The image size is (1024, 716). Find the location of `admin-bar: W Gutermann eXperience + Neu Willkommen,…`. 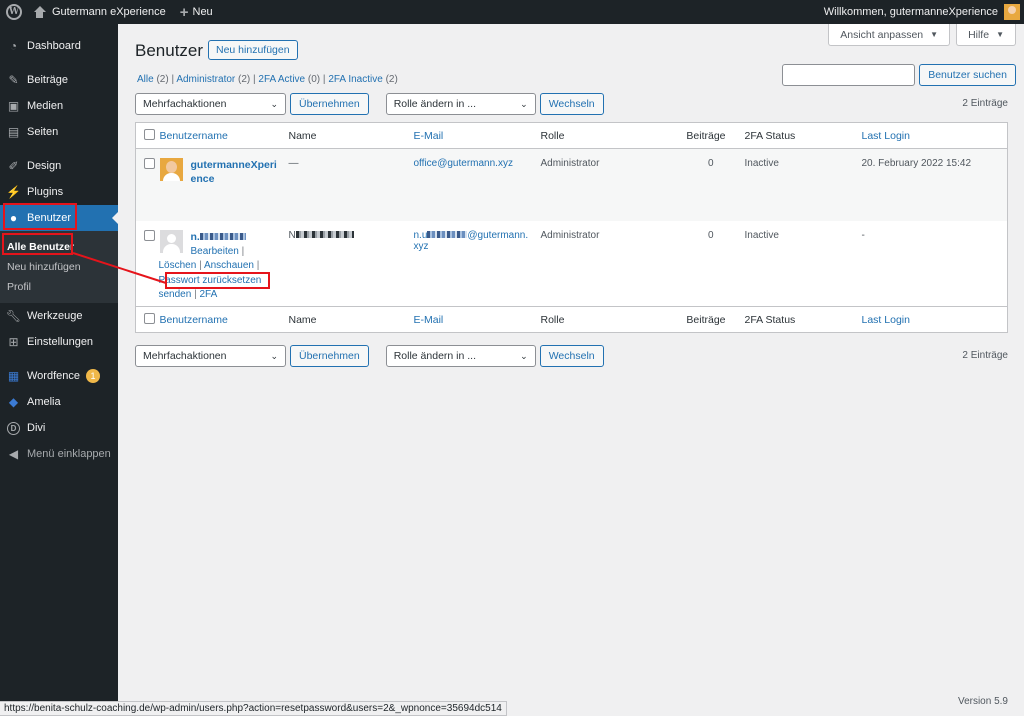

admin-bar: W Gutermann eXperience + Neu Willkommen,… is located at coordinates (512, 12).